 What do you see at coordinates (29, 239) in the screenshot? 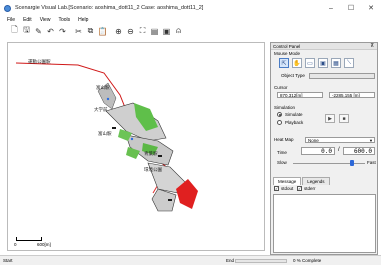
I see `scale-bar` at bounding box center [29, 239].